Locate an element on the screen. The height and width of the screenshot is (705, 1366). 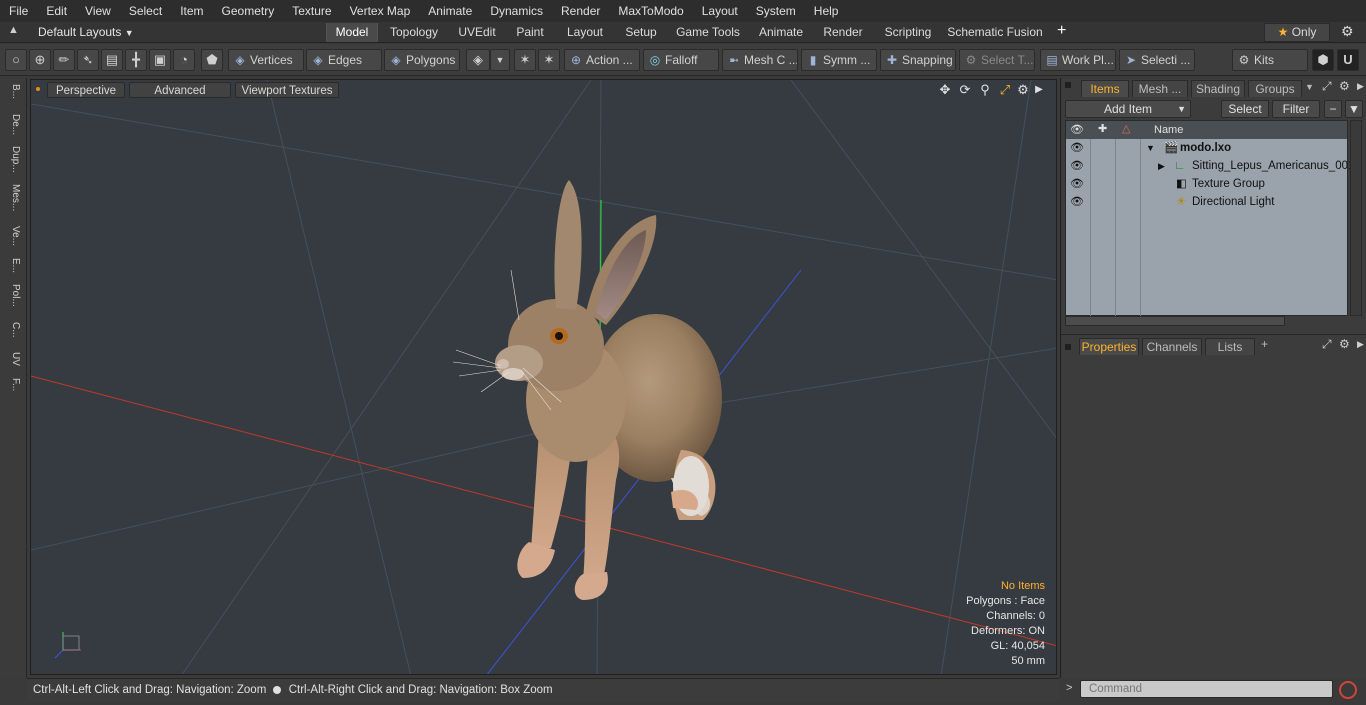
menu-system: System is located at coordinates (776, 11).